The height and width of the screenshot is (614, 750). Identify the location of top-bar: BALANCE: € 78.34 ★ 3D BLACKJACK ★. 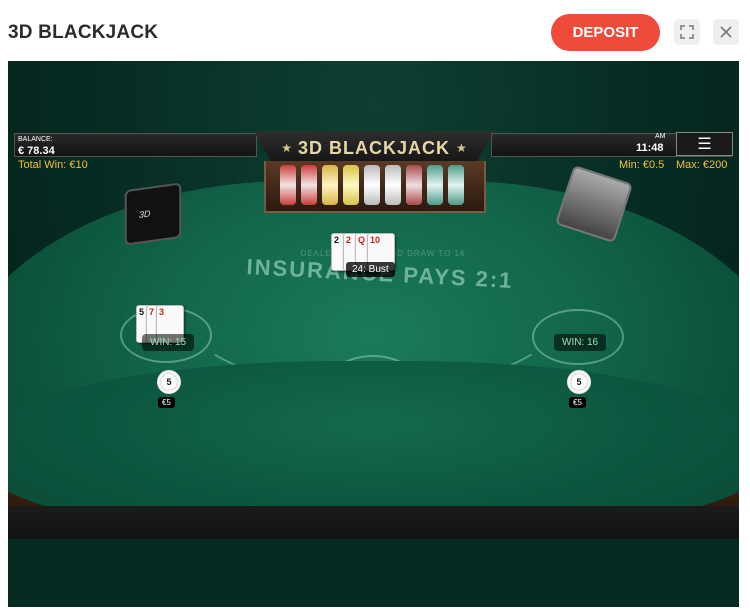
(373, 148).